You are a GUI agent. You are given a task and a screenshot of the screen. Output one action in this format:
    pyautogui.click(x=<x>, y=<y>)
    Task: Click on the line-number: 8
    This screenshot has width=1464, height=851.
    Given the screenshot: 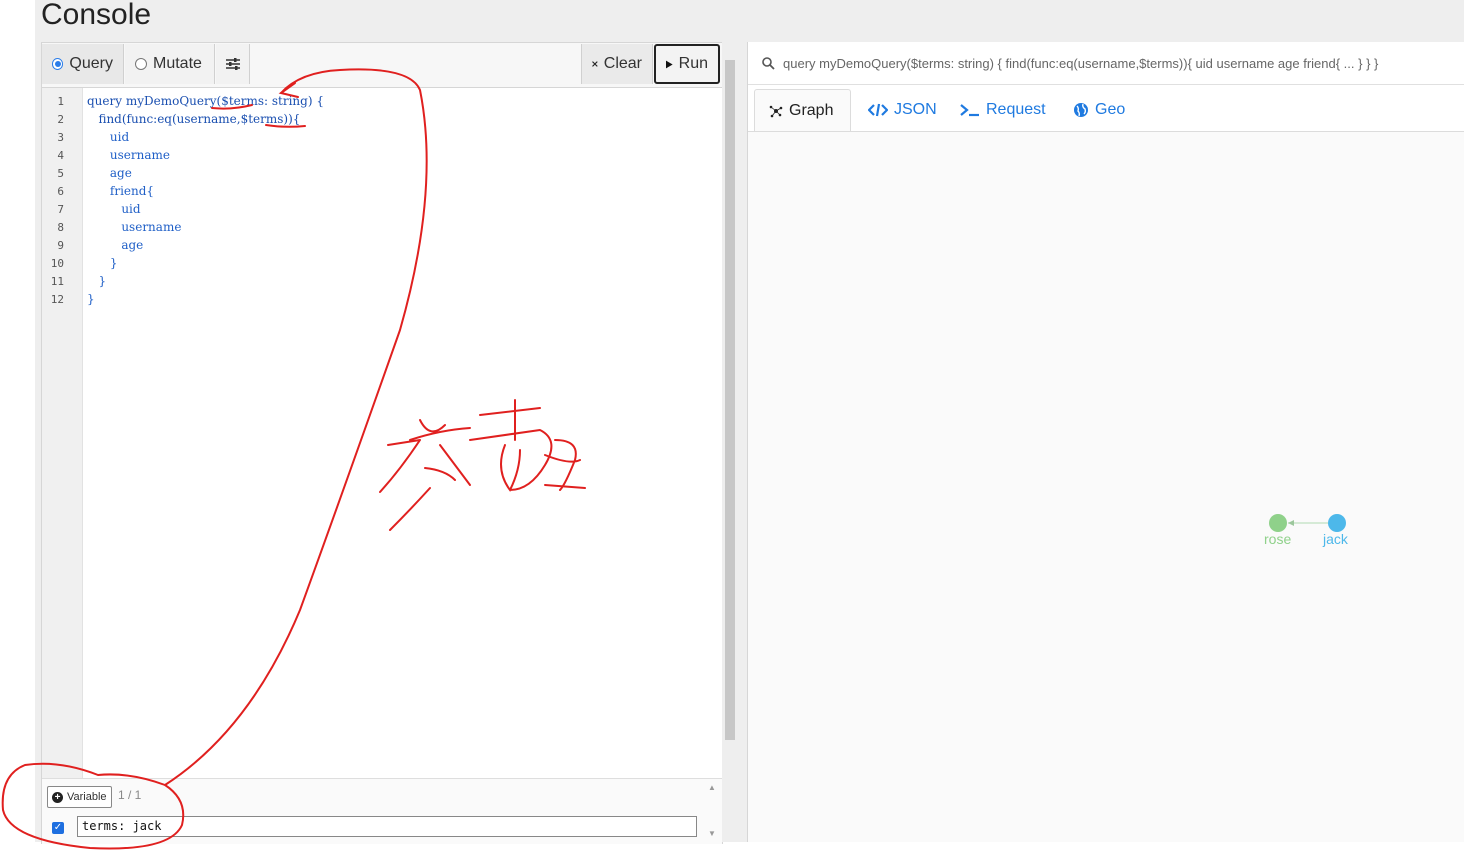 What is the action you would take?
    pyautogui.click(x=60, y=227)
    